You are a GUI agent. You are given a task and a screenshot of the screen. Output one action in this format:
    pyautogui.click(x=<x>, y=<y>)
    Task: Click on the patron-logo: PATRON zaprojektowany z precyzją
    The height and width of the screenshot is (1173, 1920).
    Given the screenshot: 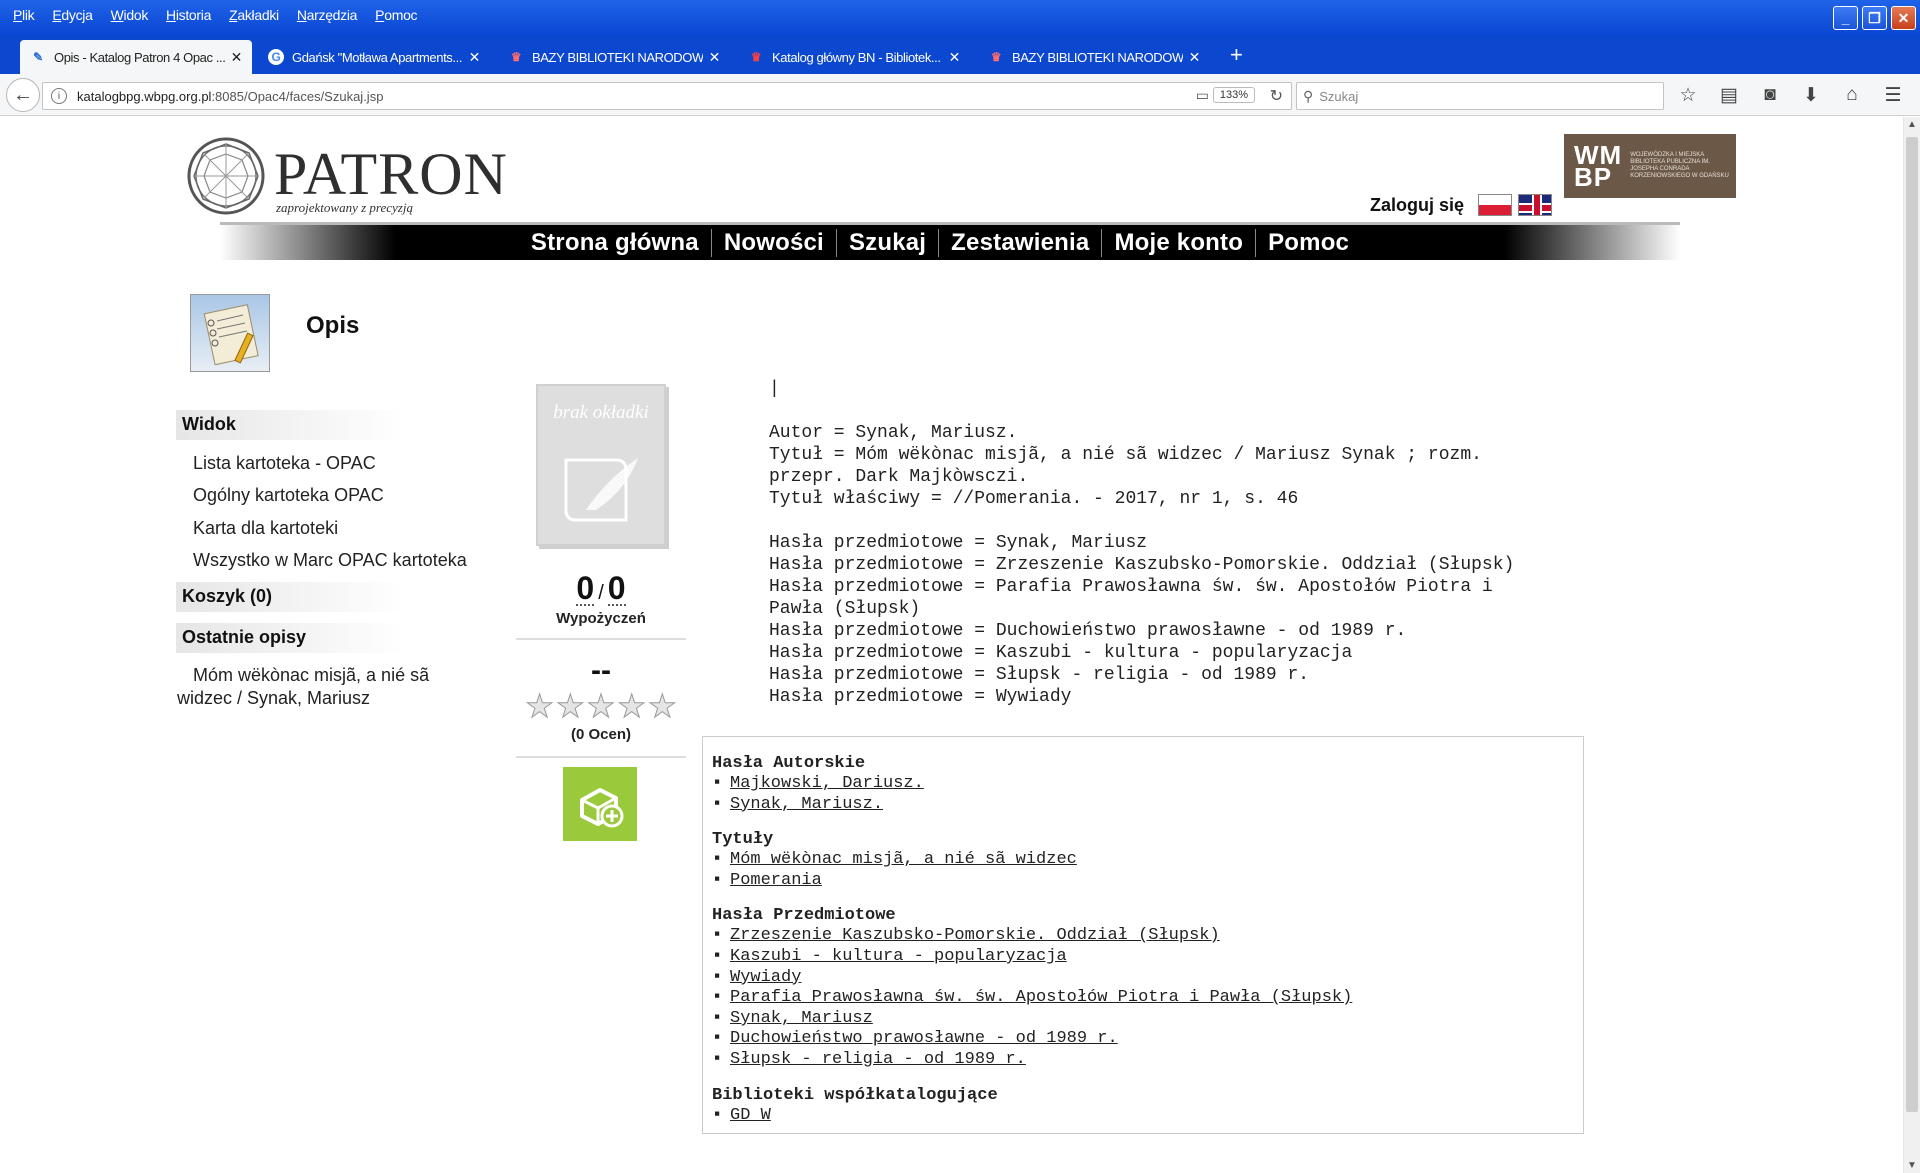 What is the action you would take?
    pyautogui.click(x=347, y=177)
    